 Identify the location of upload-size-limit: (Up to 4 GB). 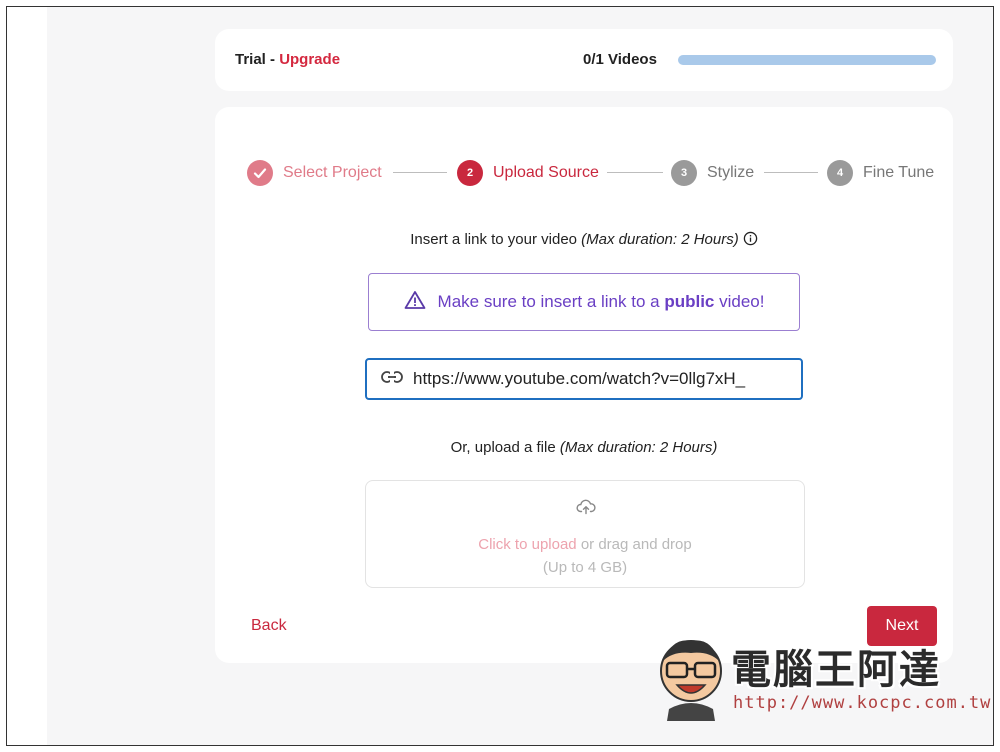
(585, 567).